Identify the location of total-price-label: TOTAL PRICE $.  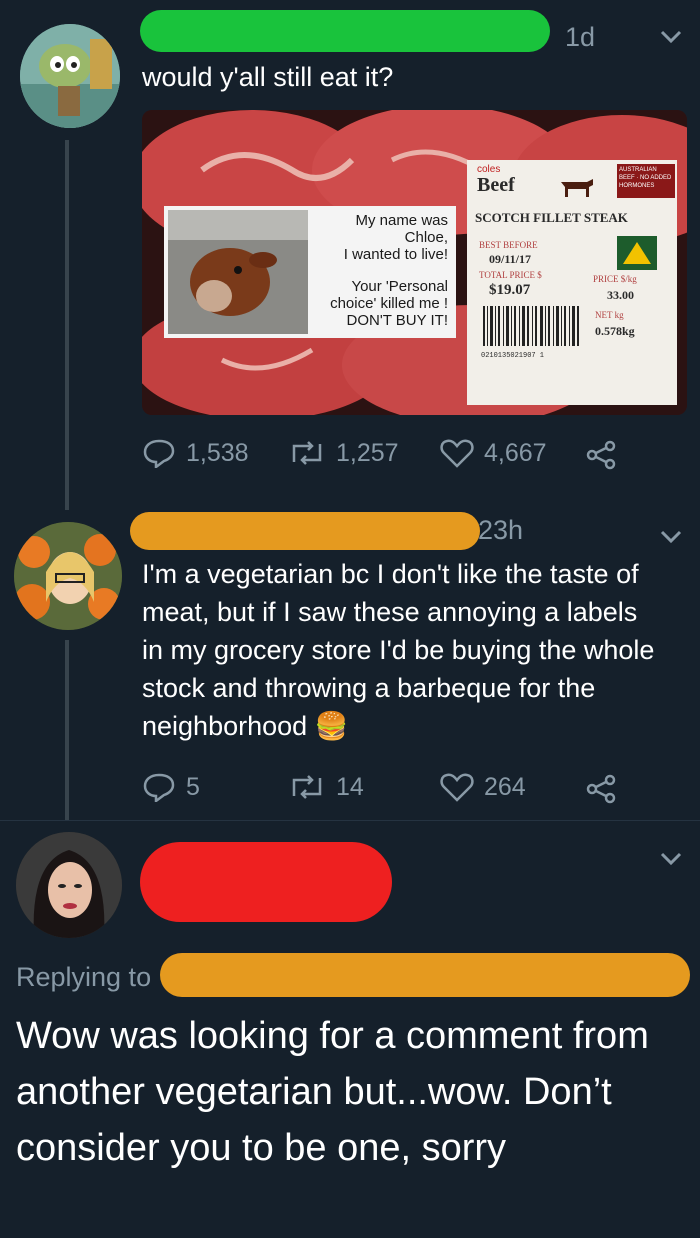
(510, 275).